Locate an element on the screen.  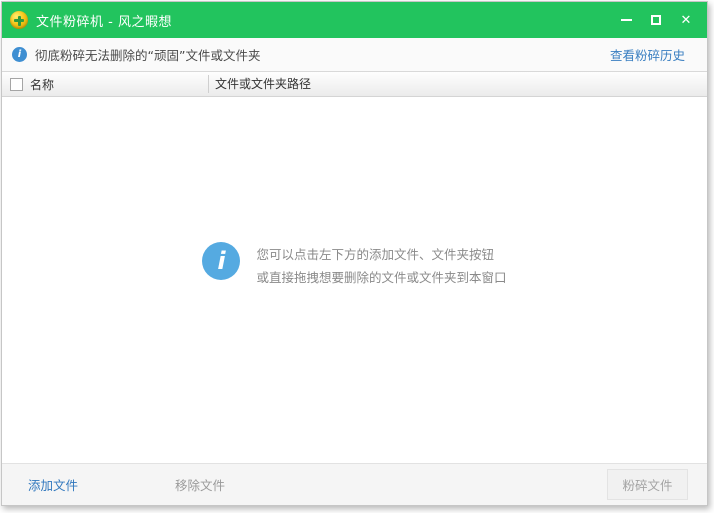
info-banner-text: 彻底粉碎无法删除的“顽固”文件或文件夹 is located at coordinates (148, 55).